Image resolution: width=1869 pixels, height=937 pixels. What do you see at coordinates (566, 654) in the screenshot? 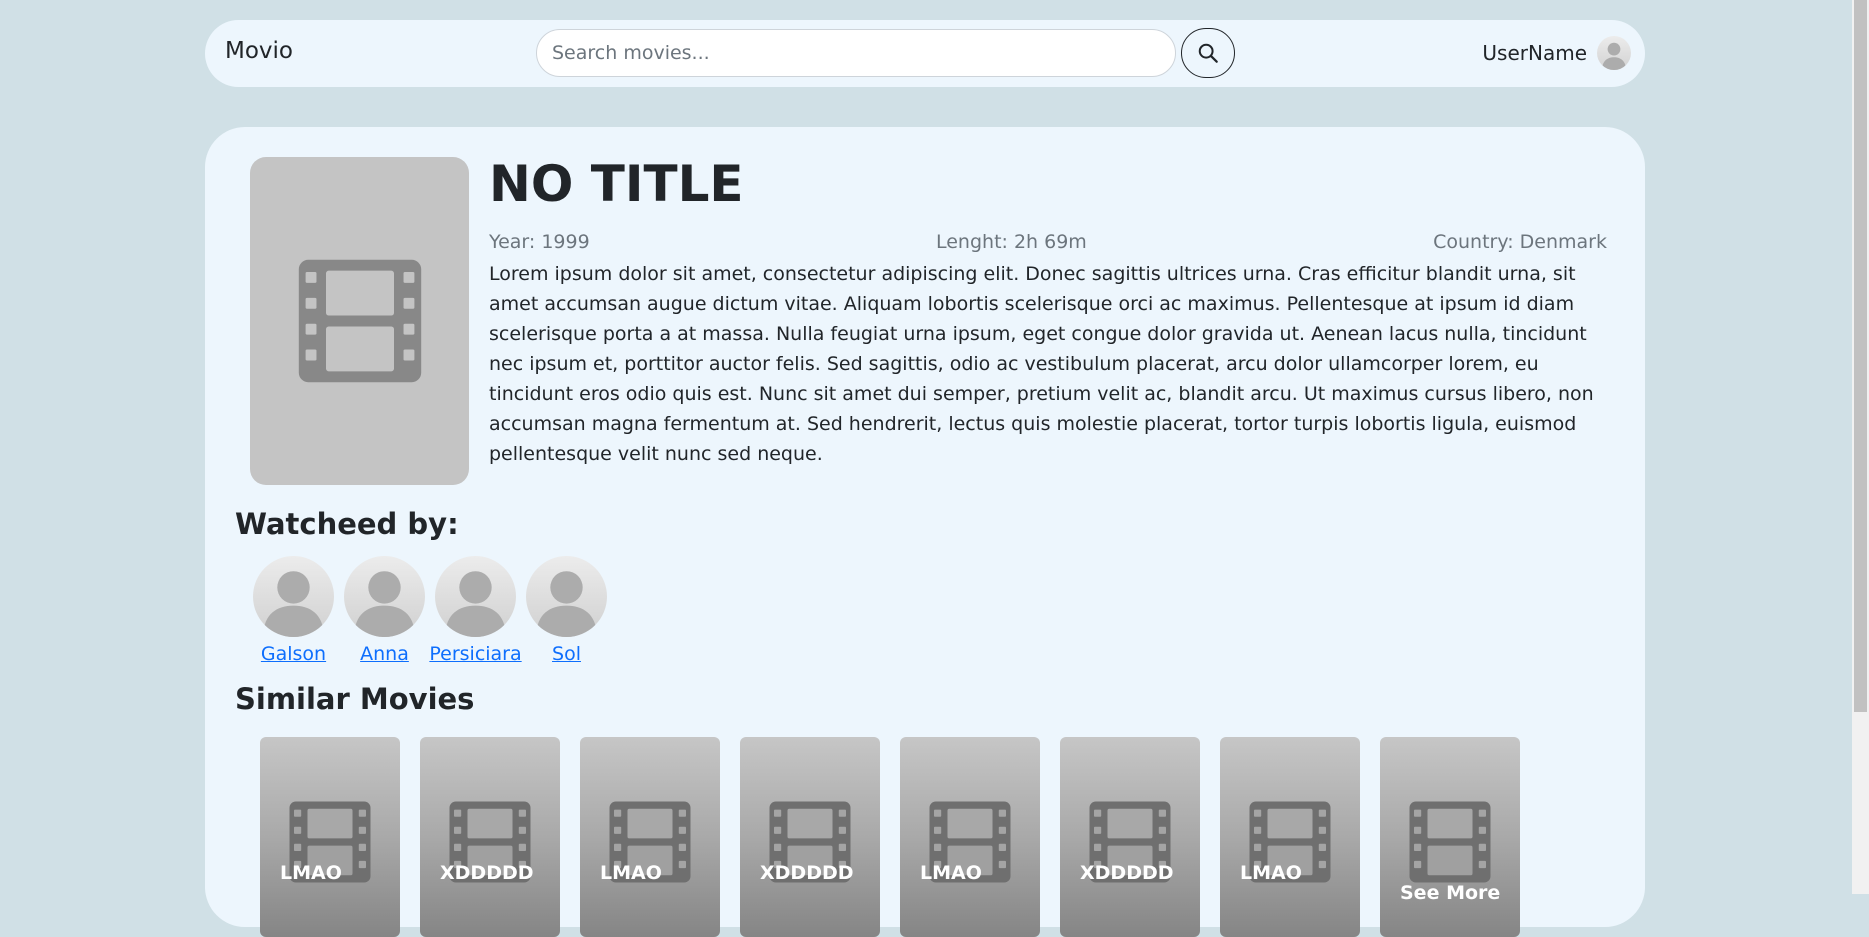
I see `watcher-link: Sol` at bounding box center [566, 654].